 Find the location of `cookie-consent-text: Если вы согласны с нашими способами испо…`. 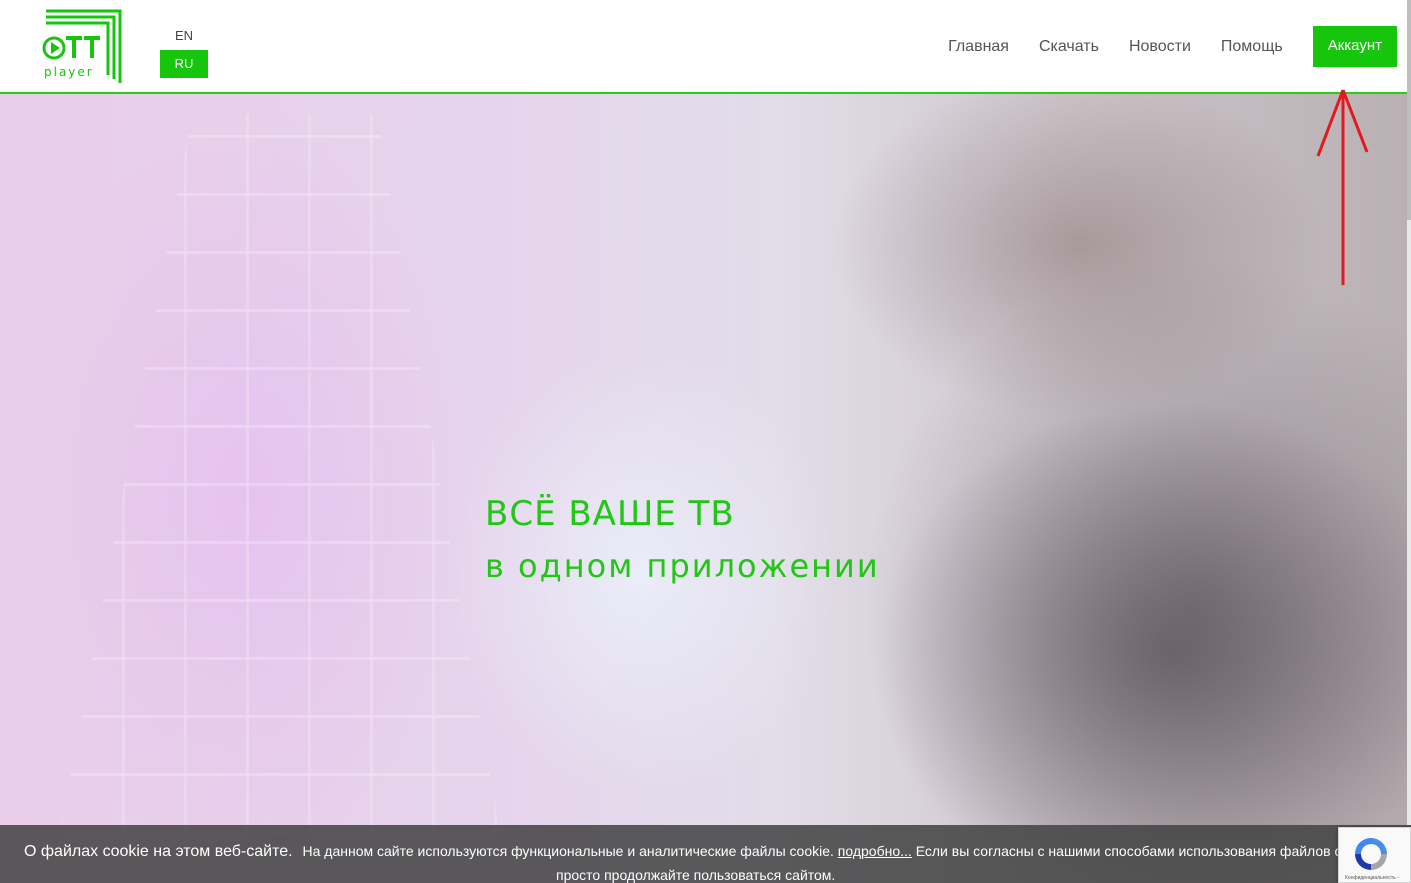

cookie-consent-text: Если вы согласны с нашими способами испо… is located at coordinates (1147, 851).